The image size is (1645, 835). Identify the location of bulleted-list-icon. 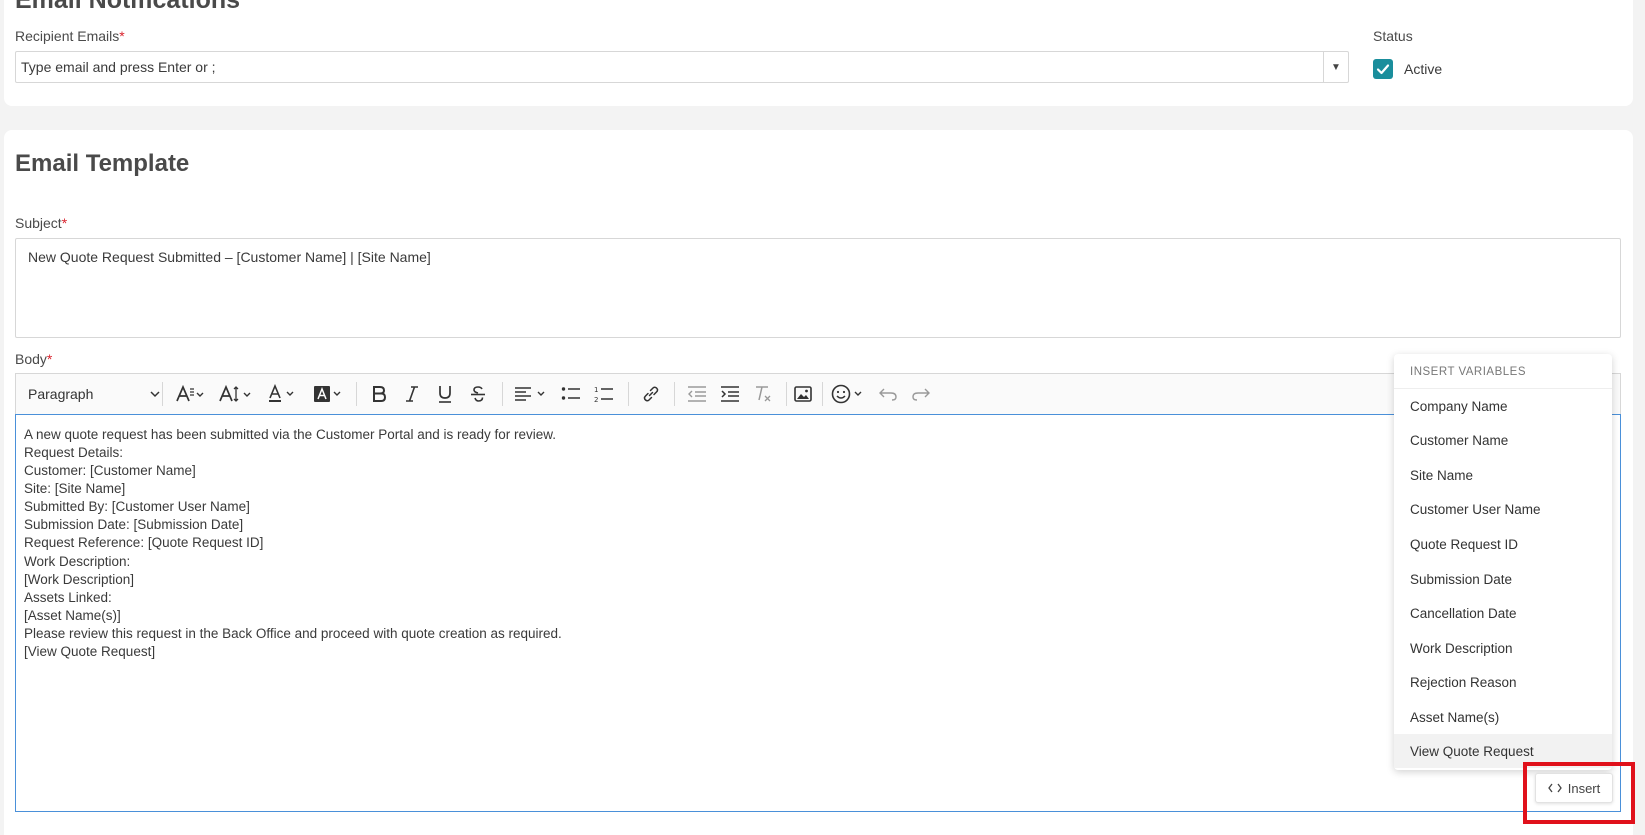
(570, 393).